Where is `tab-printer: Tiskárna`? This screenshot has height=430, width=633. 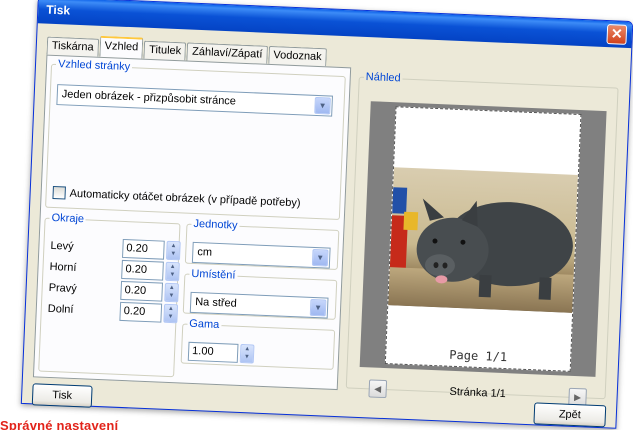 tab-printer: Tiskárna is located at coordinates (72, 46).